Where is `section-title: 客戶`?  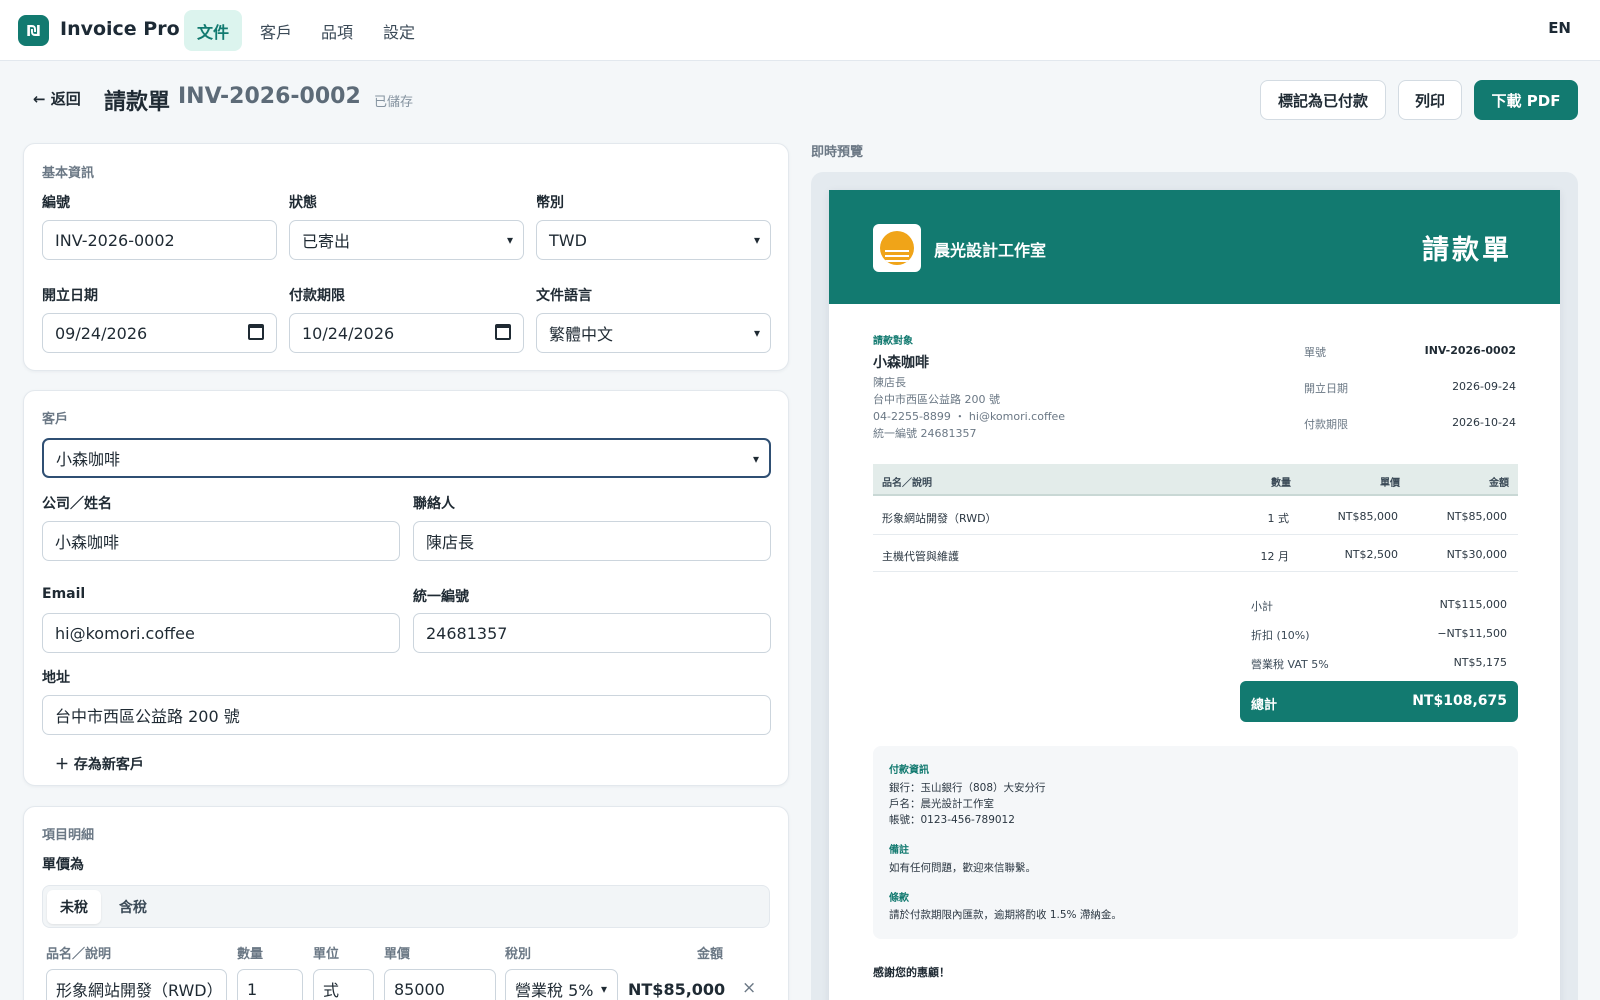 section-title: 客戶 is located at coordinates (55, 419).